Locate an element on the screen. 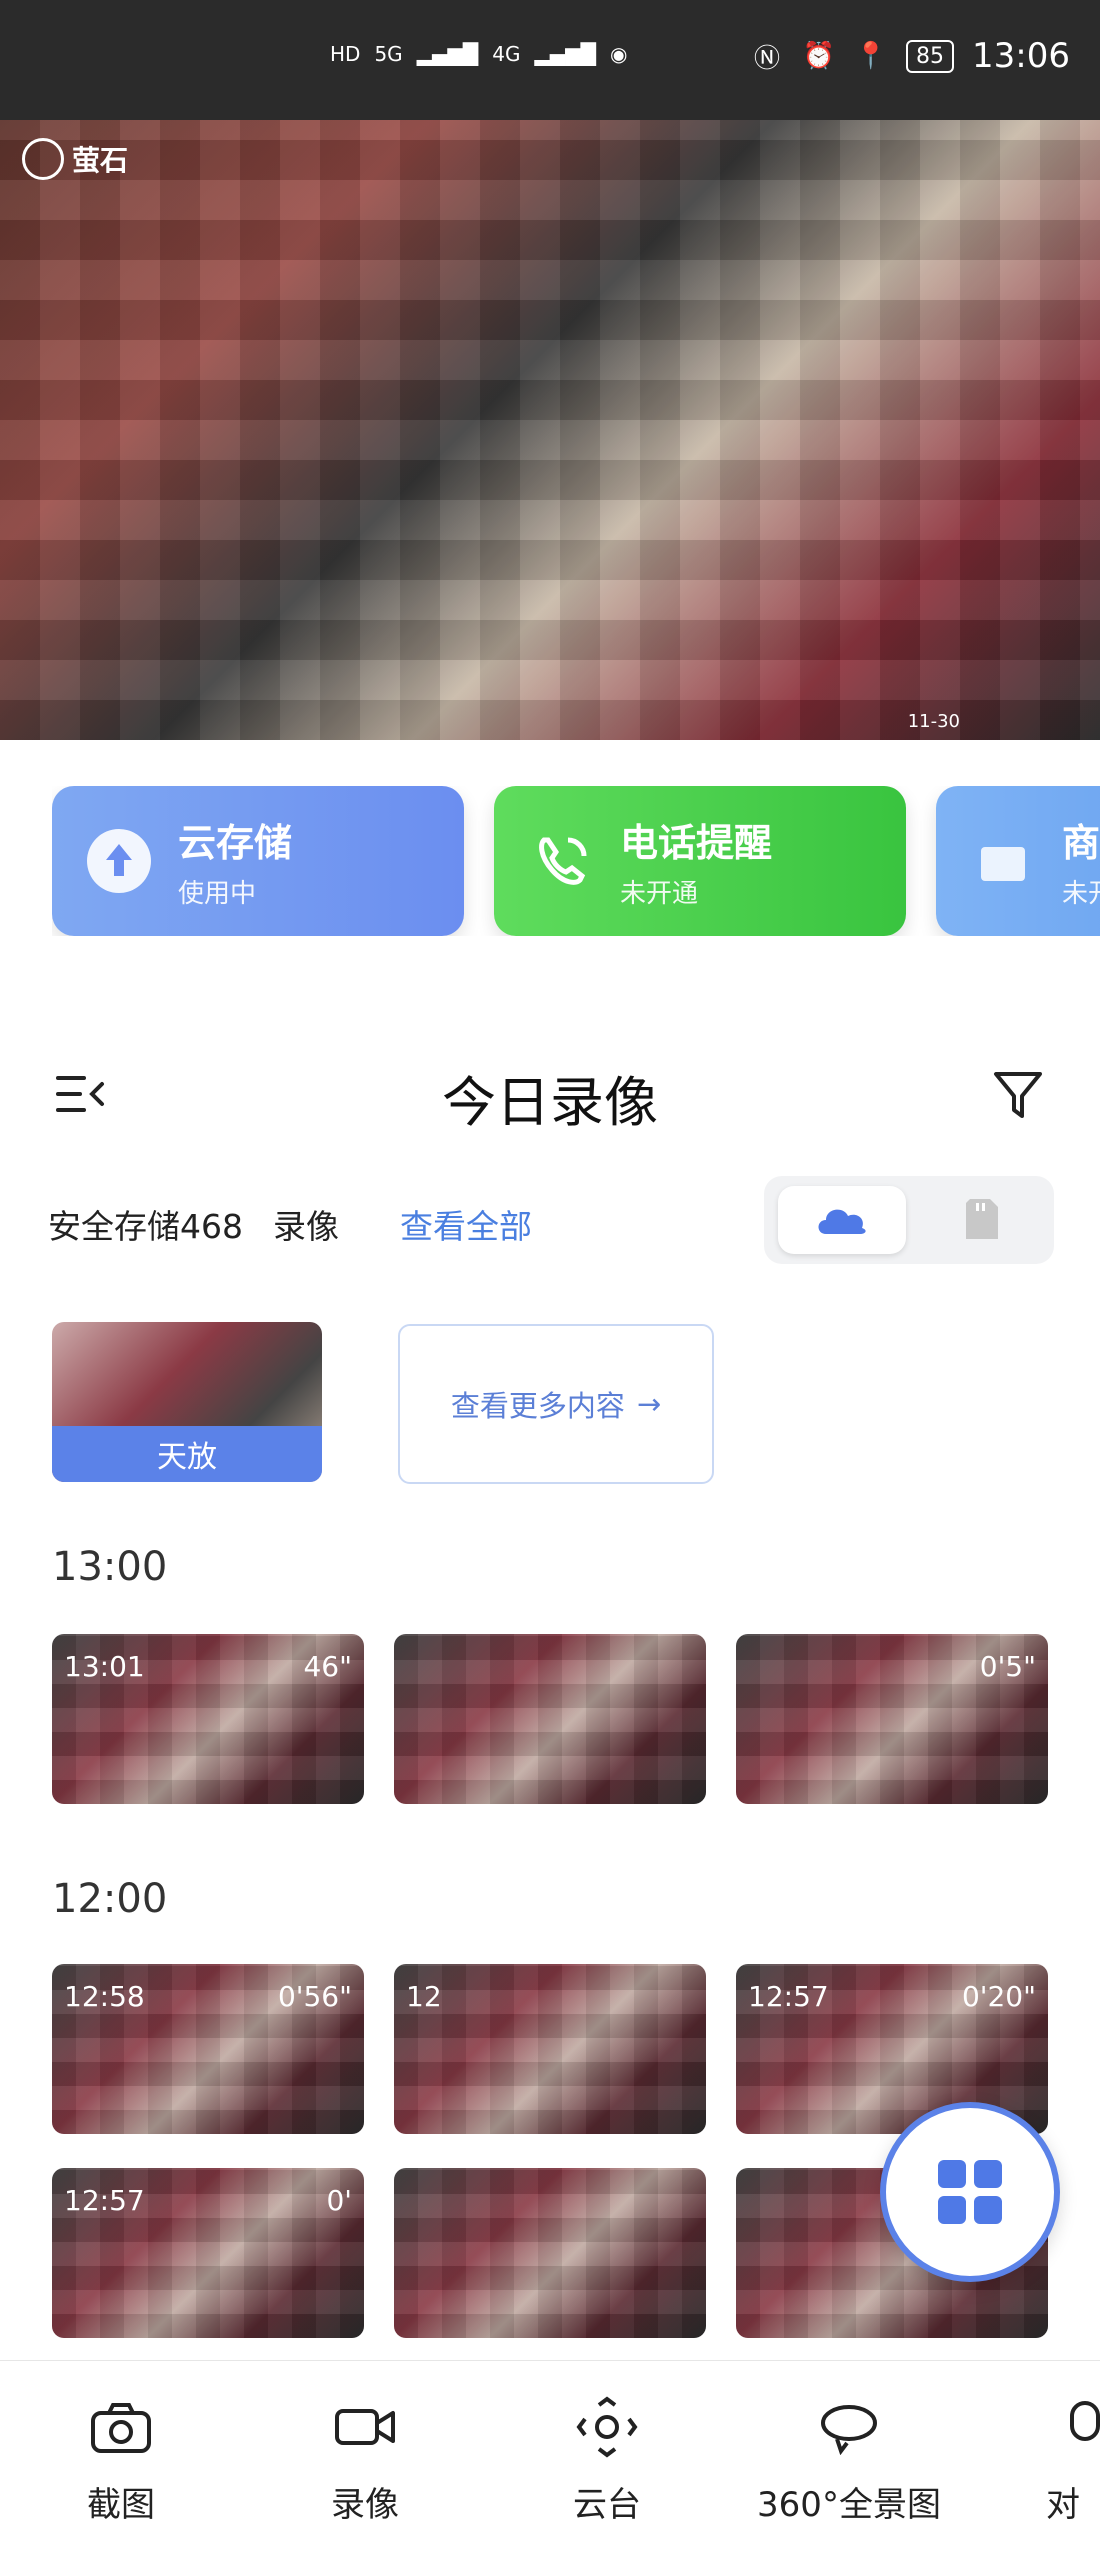  recordings-header: 今日录像 is located at coordinates (550, 1095).